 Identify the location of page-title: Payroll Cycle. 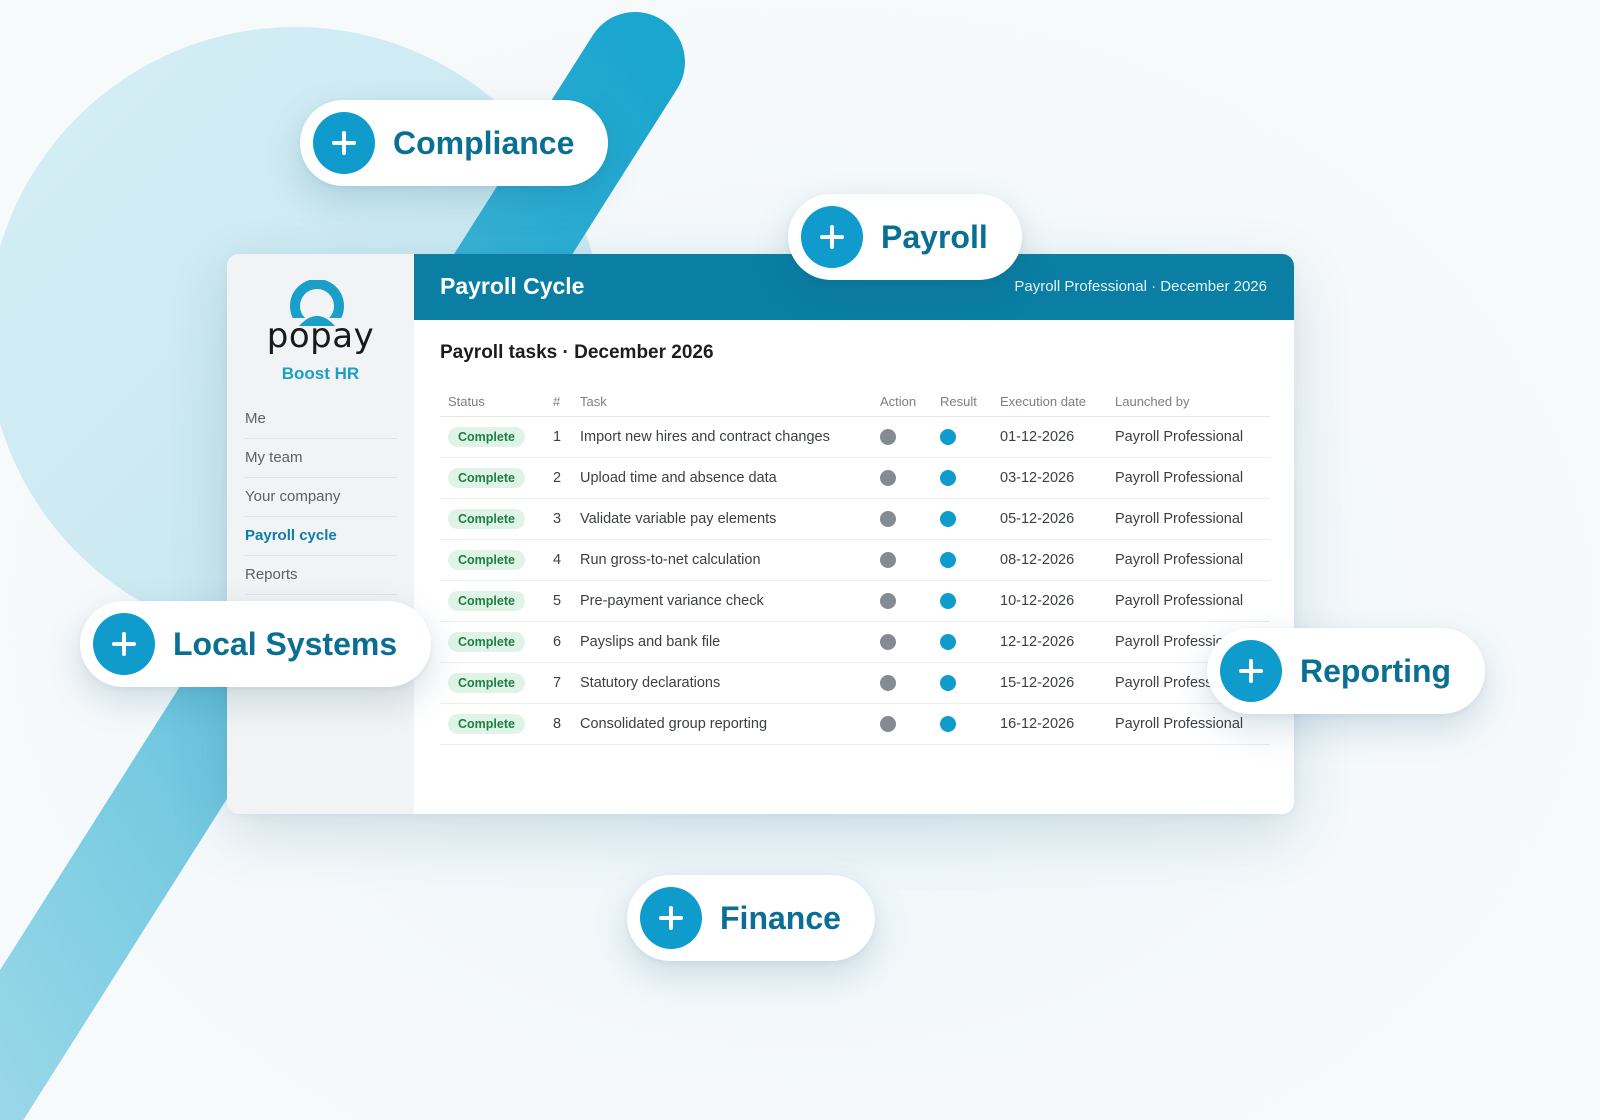
(512, 286).